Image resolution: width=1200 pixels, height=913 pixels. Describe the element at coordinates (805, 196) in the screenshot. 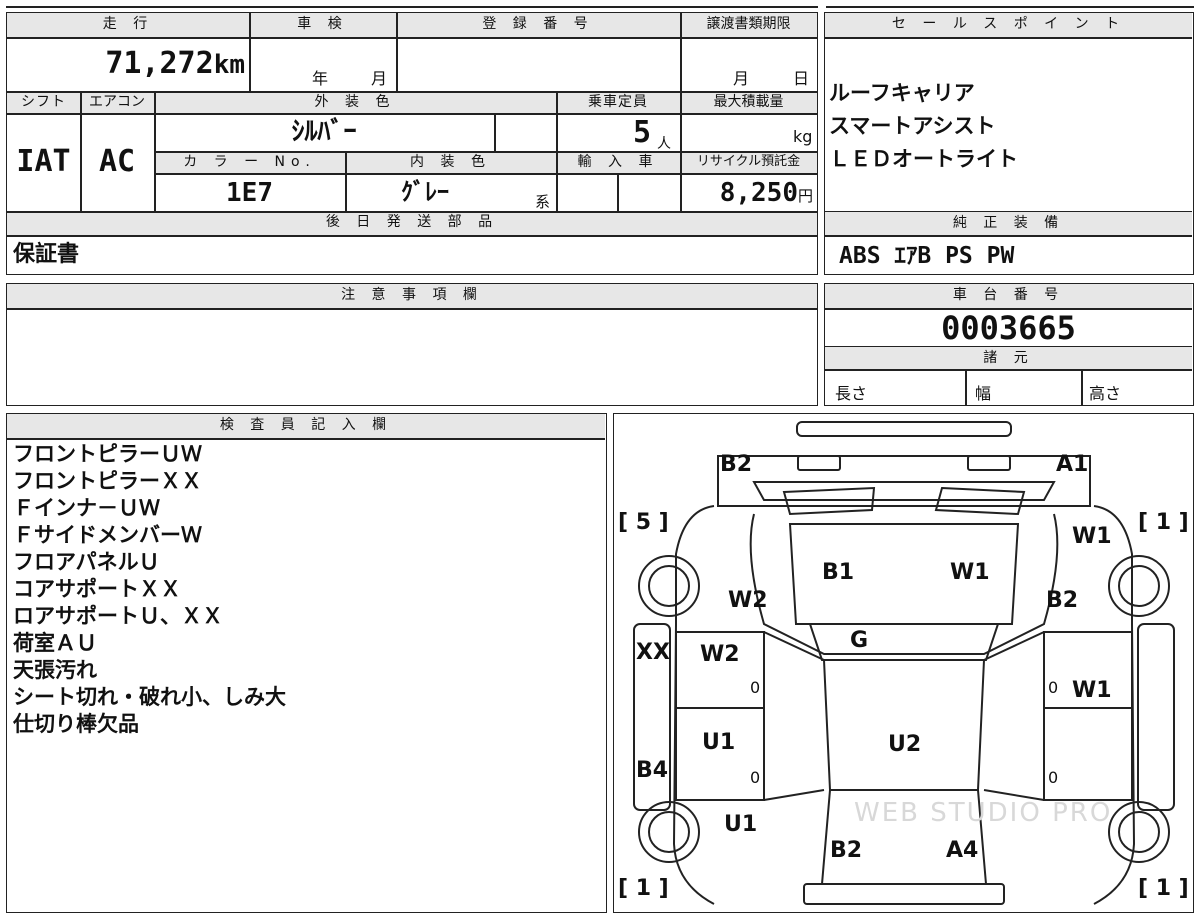

I see `recycle-unit: 円` at that location.